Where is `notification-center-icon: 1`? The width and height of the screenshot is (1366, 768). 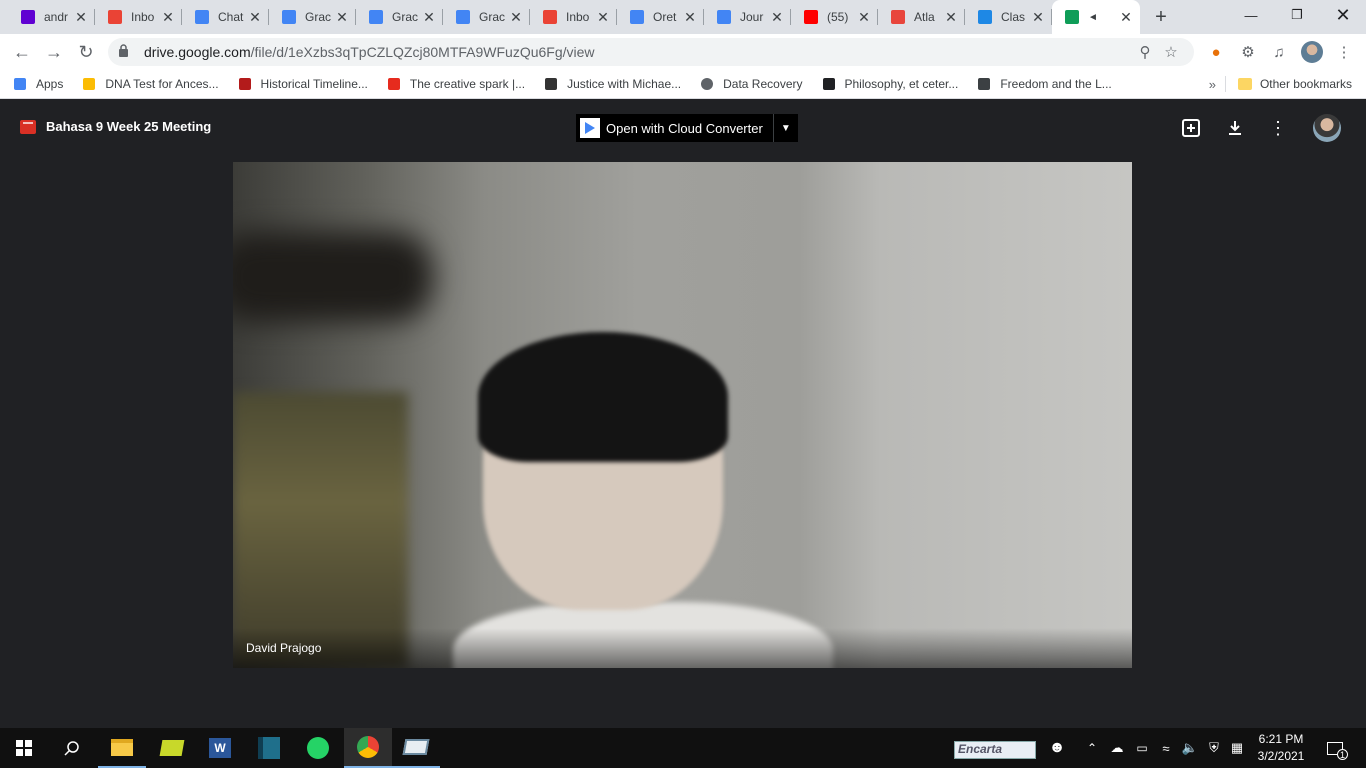
notification-center-icon: 1 is located at coordinates (1335, 748).